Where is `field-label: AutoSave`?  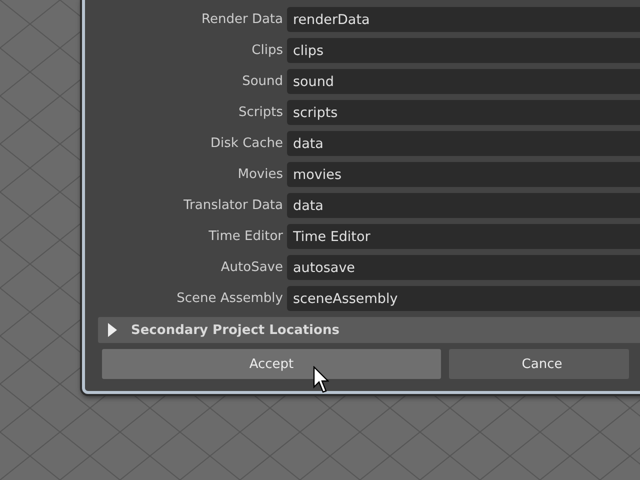 field-label: AutoSave is located at coordinates (251, 267).